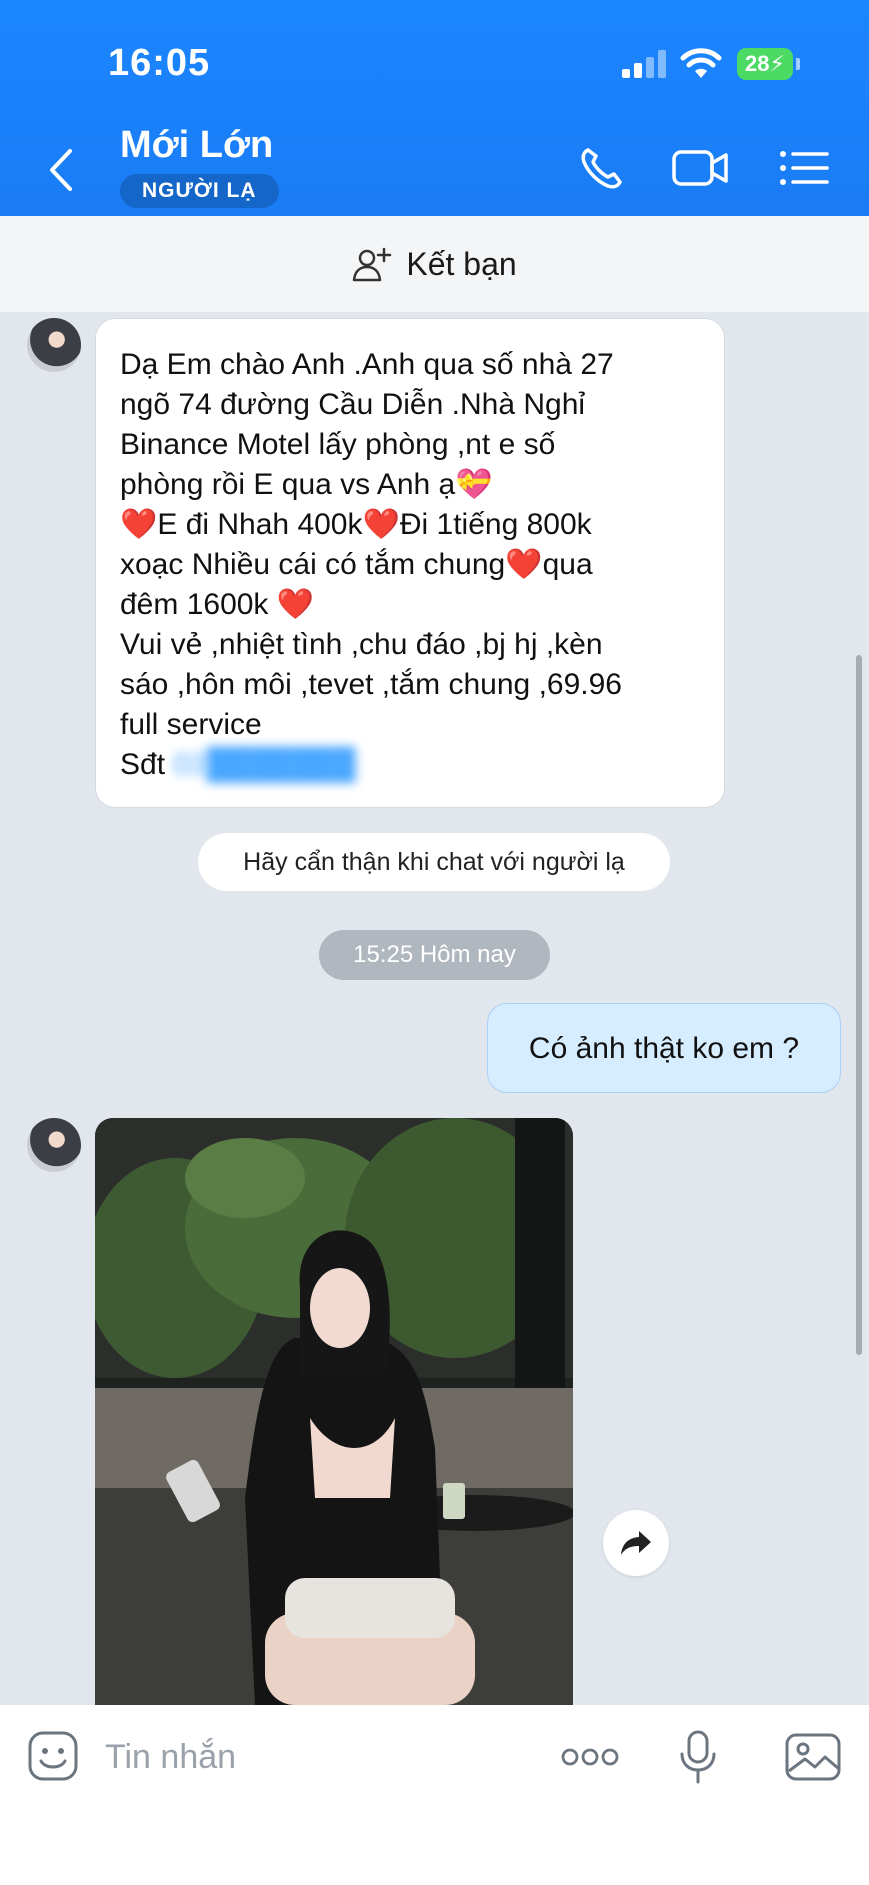 The width and height of the screenshot is (869, 1885). What do you see at coordinates (859, 1005) in the screenshot?
I see `scrollbar` at bounding box center [859, 1005].